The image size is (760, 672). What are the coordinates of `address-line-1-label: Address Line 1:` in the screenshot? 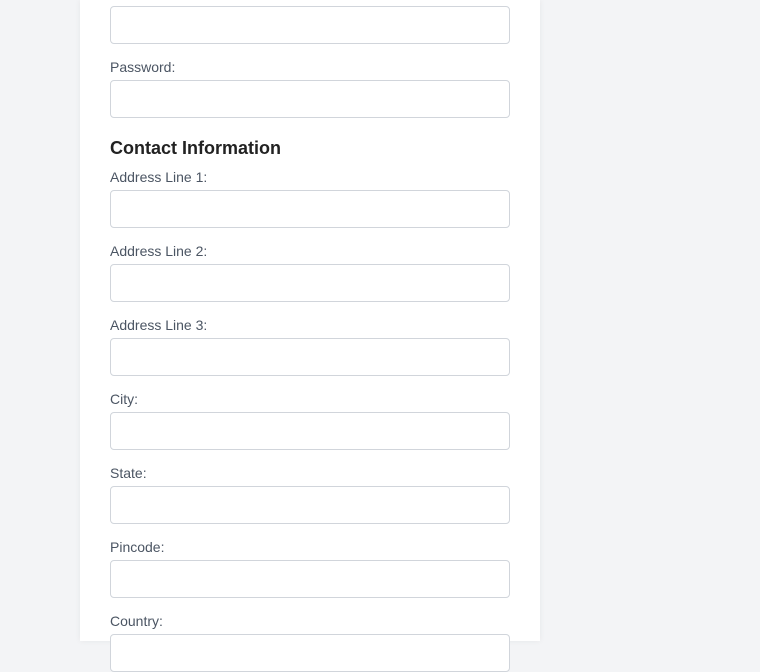 It's located at (159, 177).